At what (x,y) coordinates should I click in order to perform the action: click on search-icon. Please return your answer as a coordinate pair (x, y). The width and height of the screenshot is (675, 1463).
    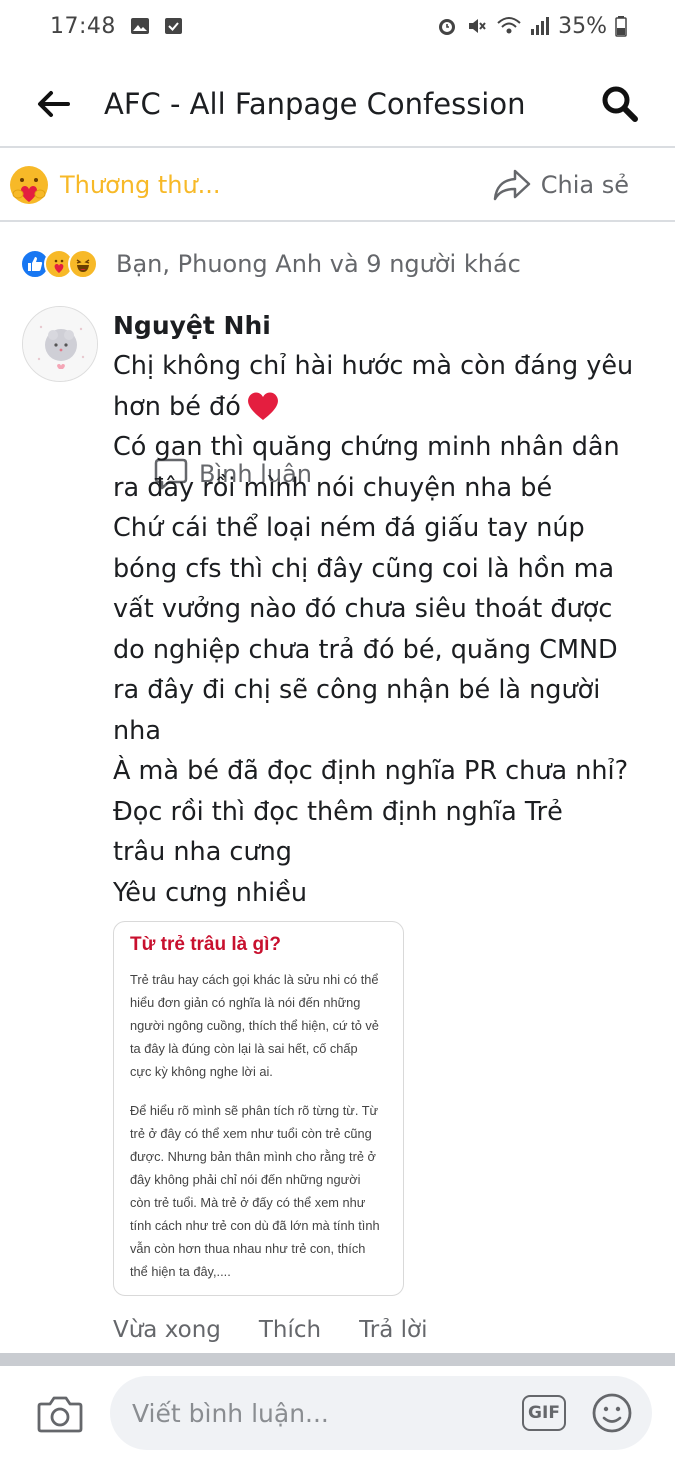
    Looking at the image, I should click on (620, 104).